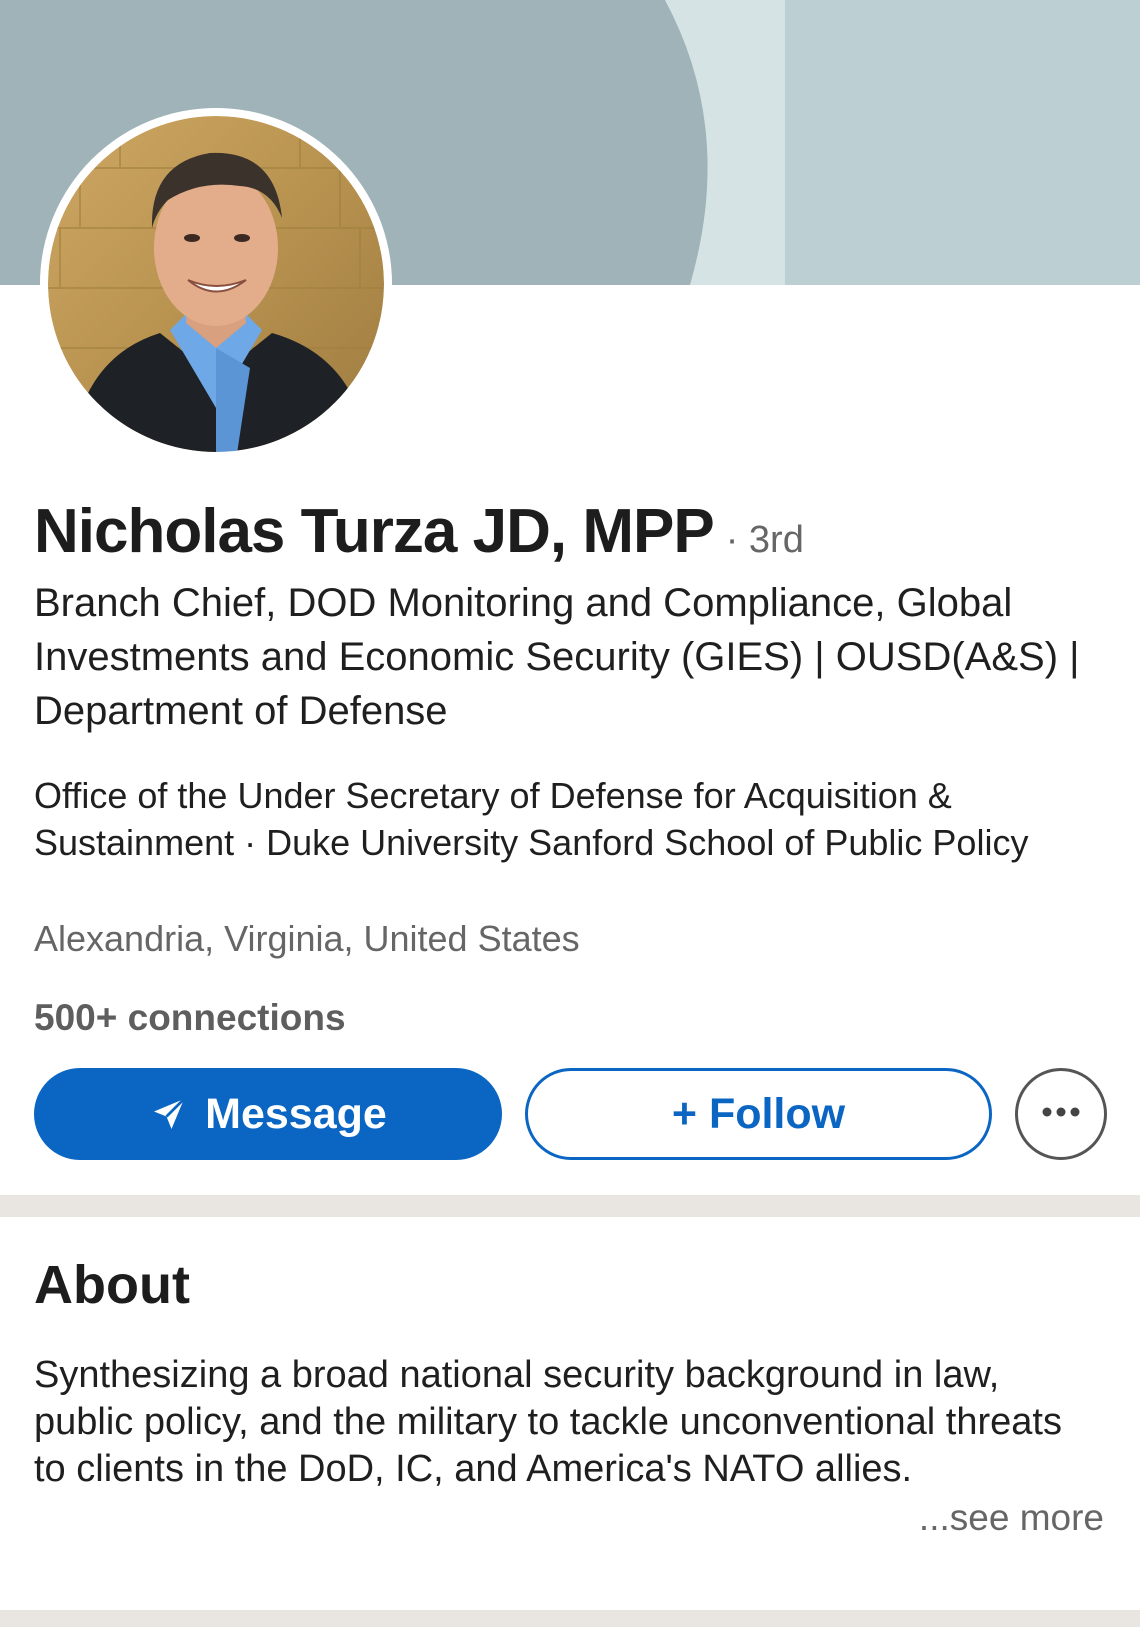 The image size is (1140, 1627). What do you see at coordinates (374, 531) in the screenshot?
I see `profile-name: Nicholas Turza JD, MPP` at bounding box center [374, 531].